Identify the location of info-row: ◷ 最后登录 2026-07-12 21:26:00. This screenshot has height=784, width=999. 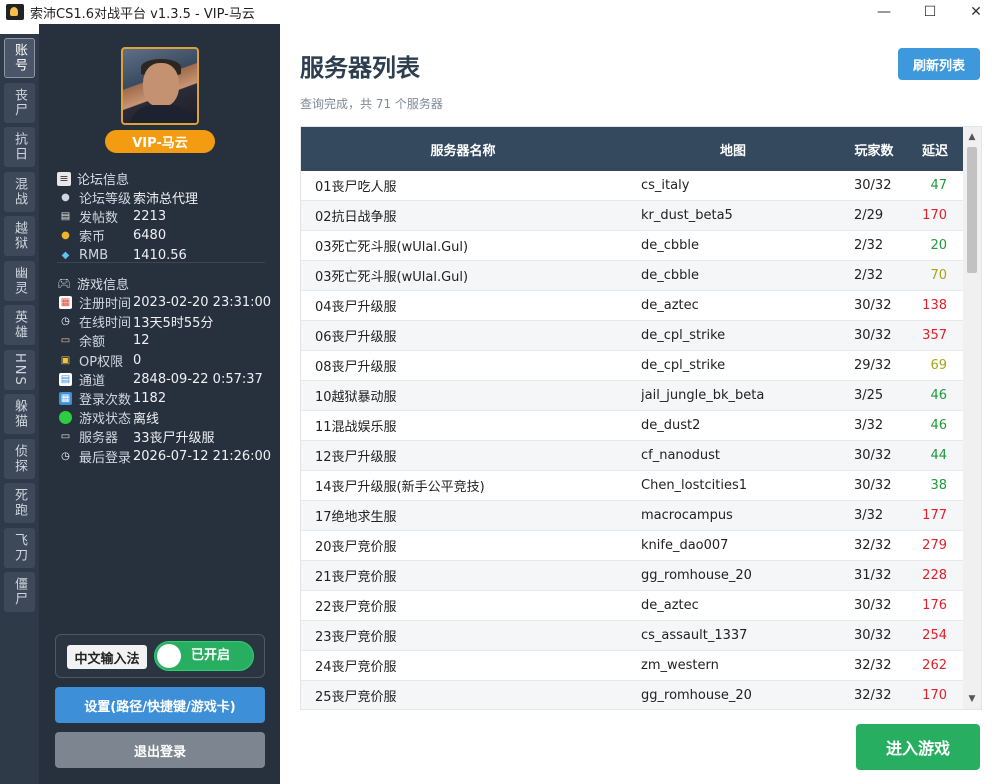
(165, 456).